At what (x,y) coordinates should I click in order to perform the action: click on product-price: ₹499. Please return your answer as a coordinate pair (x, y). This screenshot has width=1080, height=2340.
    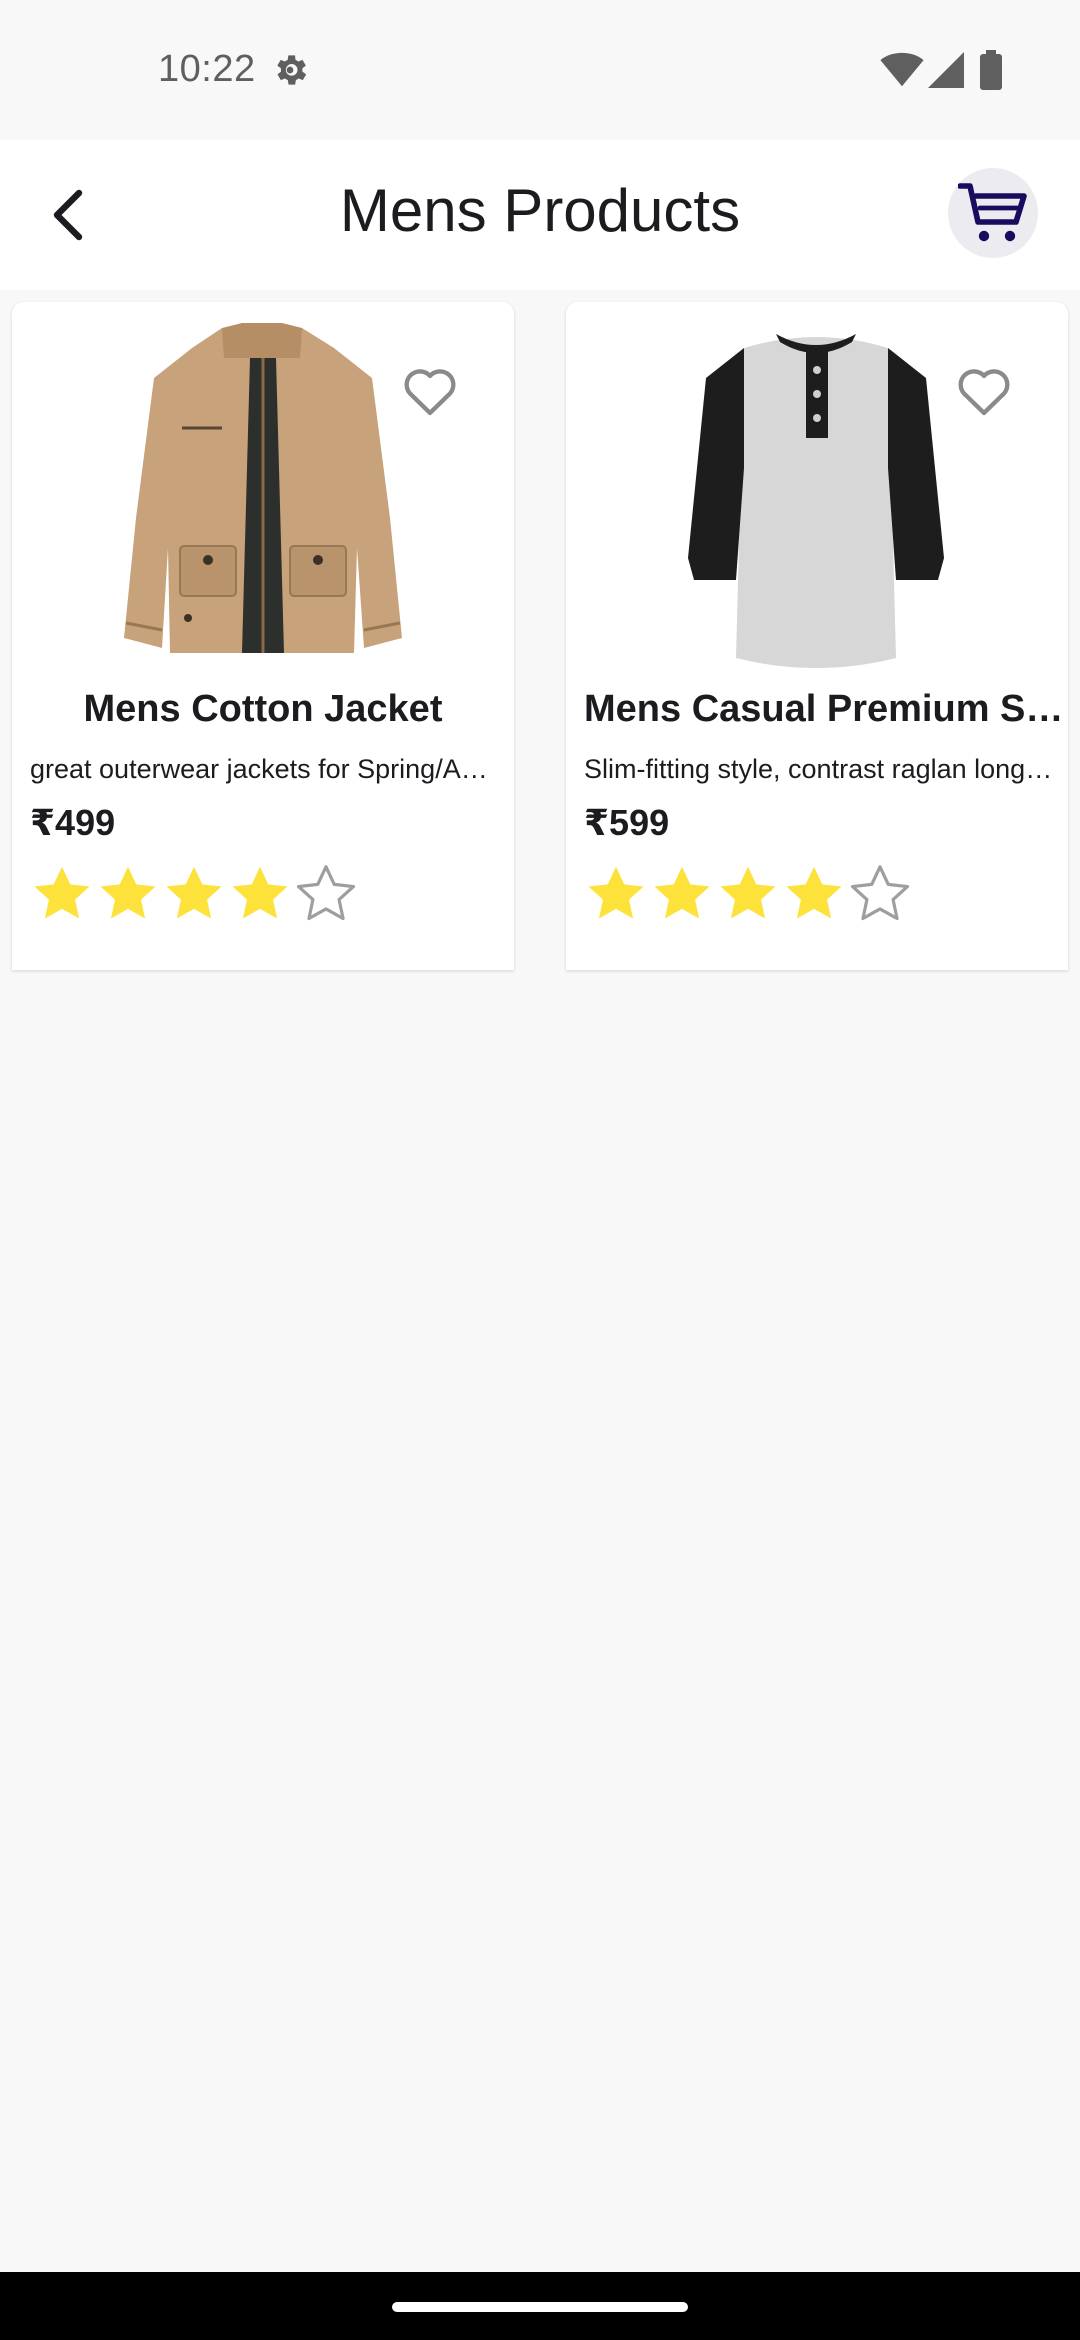
    Looking at the image, I should click on (73, 822).